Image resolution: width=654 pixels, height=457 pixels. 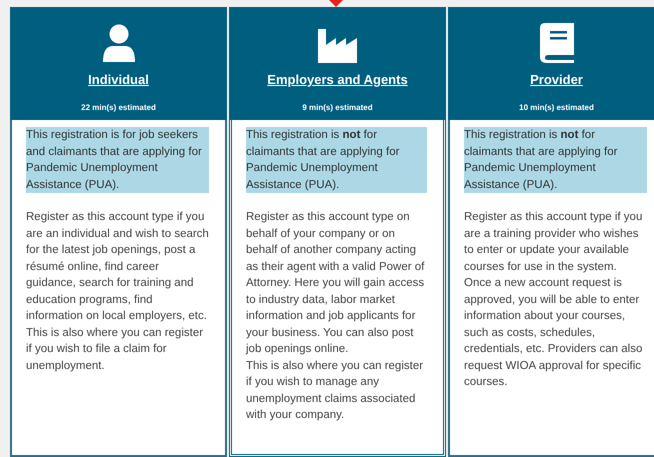 What do you see at coordinates (556, 43) in the screenshot?
I see `book-icon` at bounding box center [556, 43].